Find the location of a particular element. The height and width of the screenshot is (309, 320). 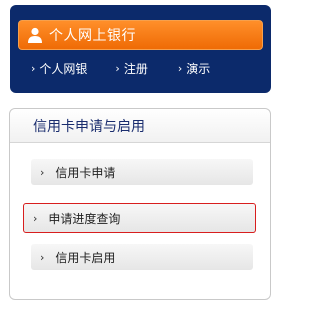

link-label: 演示 is located at coordinates (198, 69).